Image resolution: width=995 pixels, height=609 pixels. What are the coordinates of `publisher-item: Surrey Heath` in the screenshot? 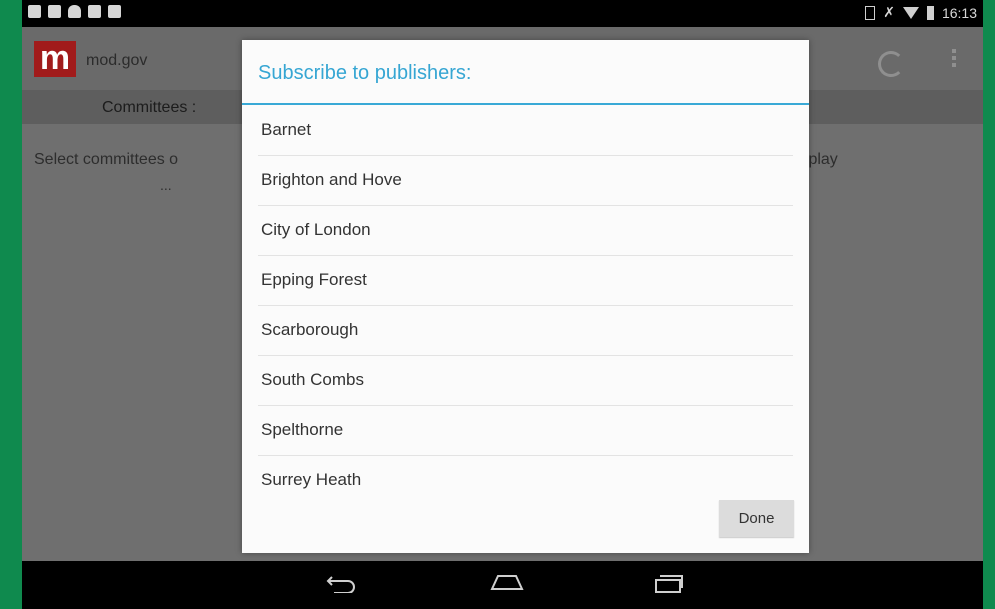 It's located at (525, 480).